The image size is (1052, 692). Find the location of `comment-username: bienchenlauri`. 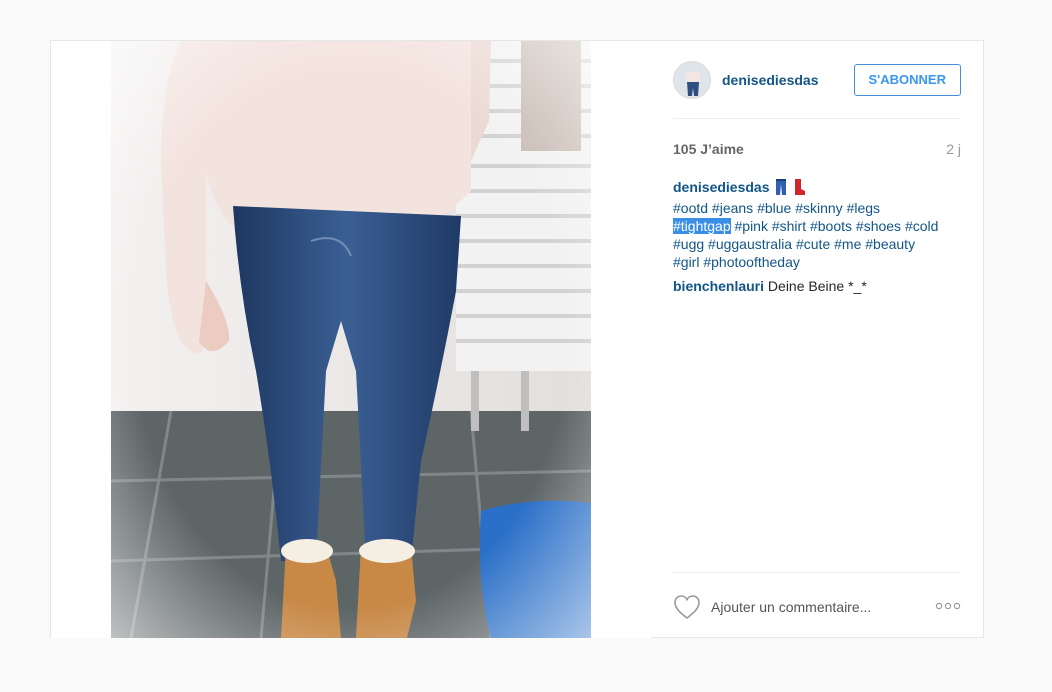

comment-username: bienchenlauri is located at coordinates (718, 286).